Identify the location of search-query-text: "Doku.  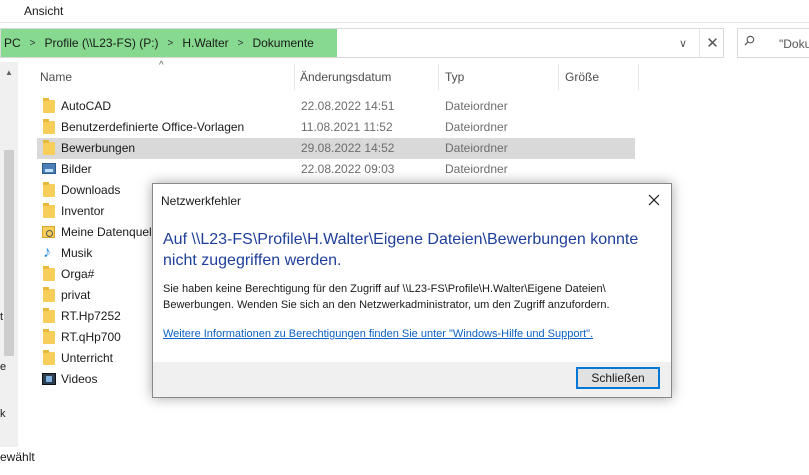
(794, 44).